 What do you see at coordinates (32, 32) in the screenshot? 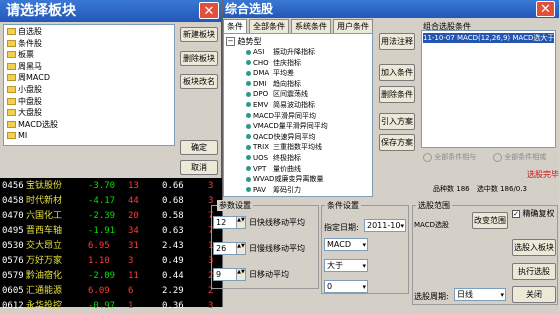
I see `board-item: 自选股` at bounding box center [32, 32].